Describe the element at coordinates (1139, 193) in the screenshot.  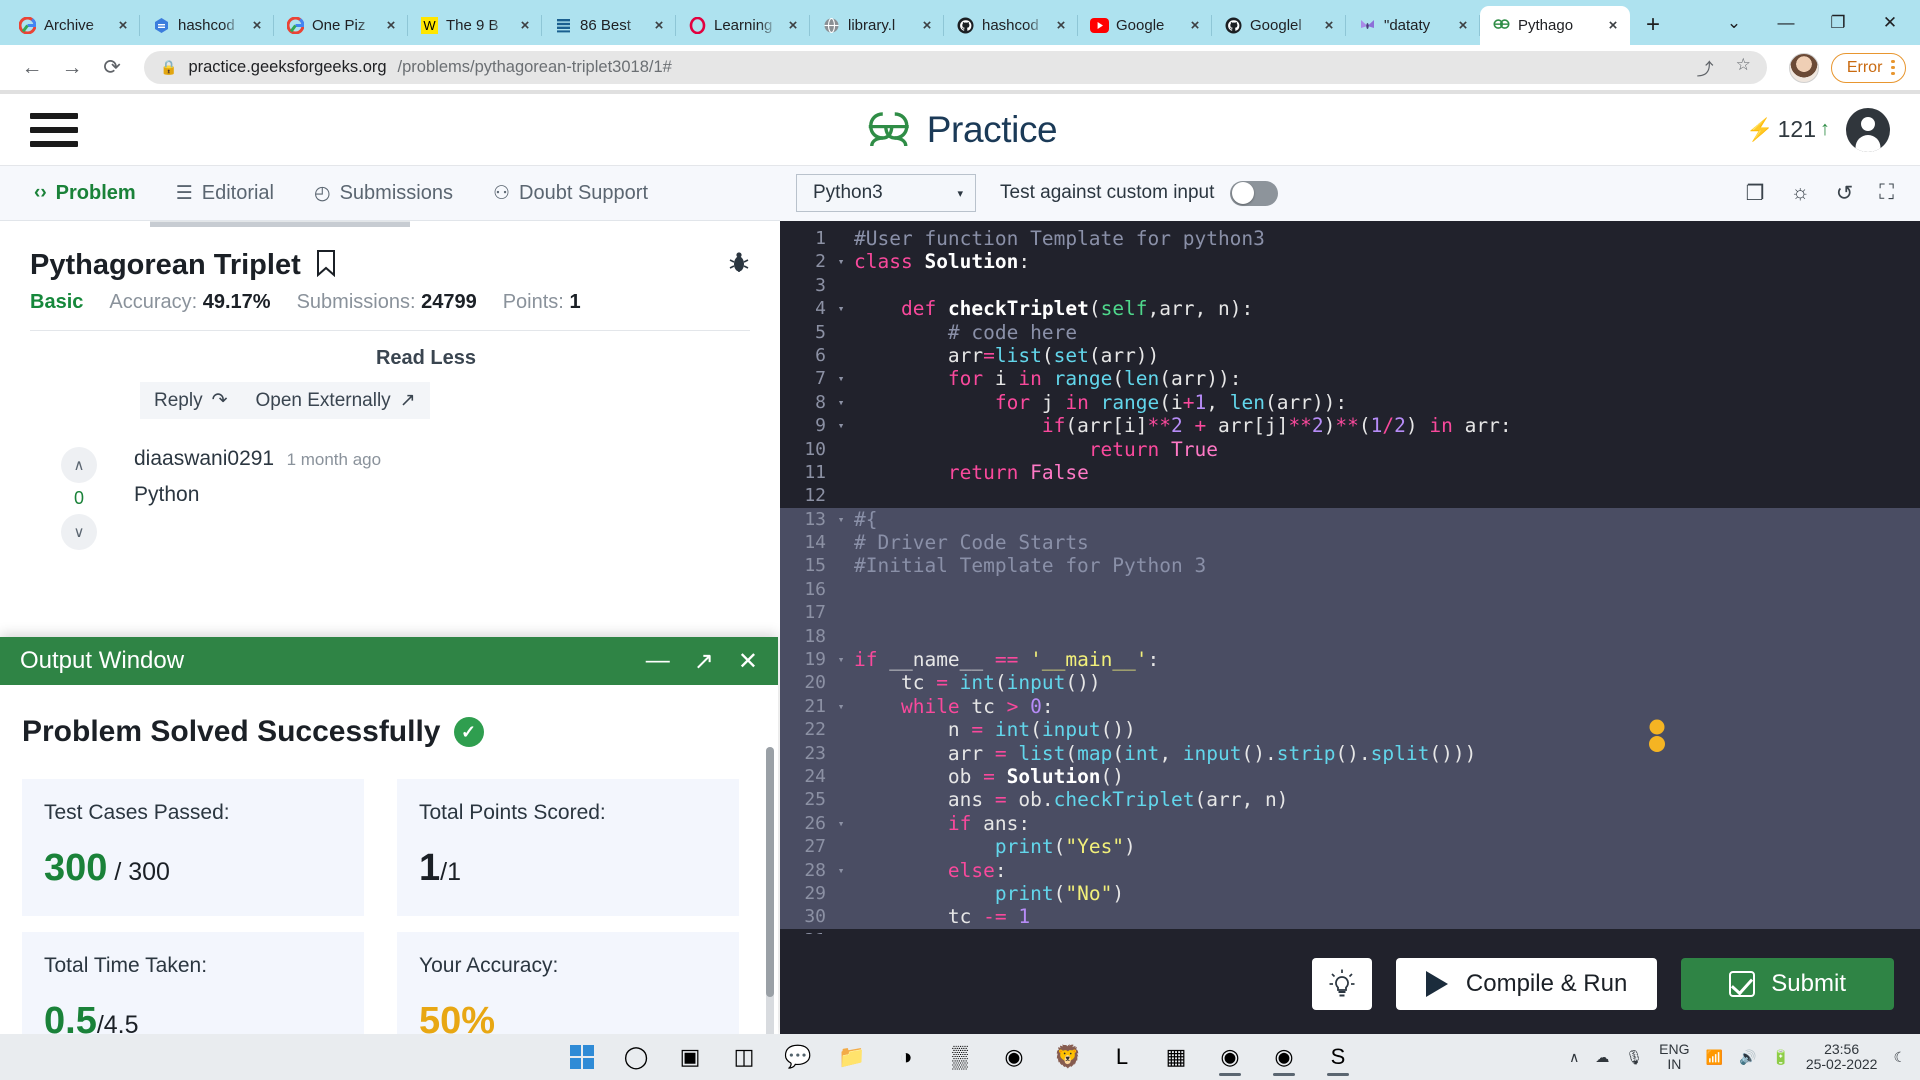
I see `custom-input-toggle-group: Test against custom input` at that location.